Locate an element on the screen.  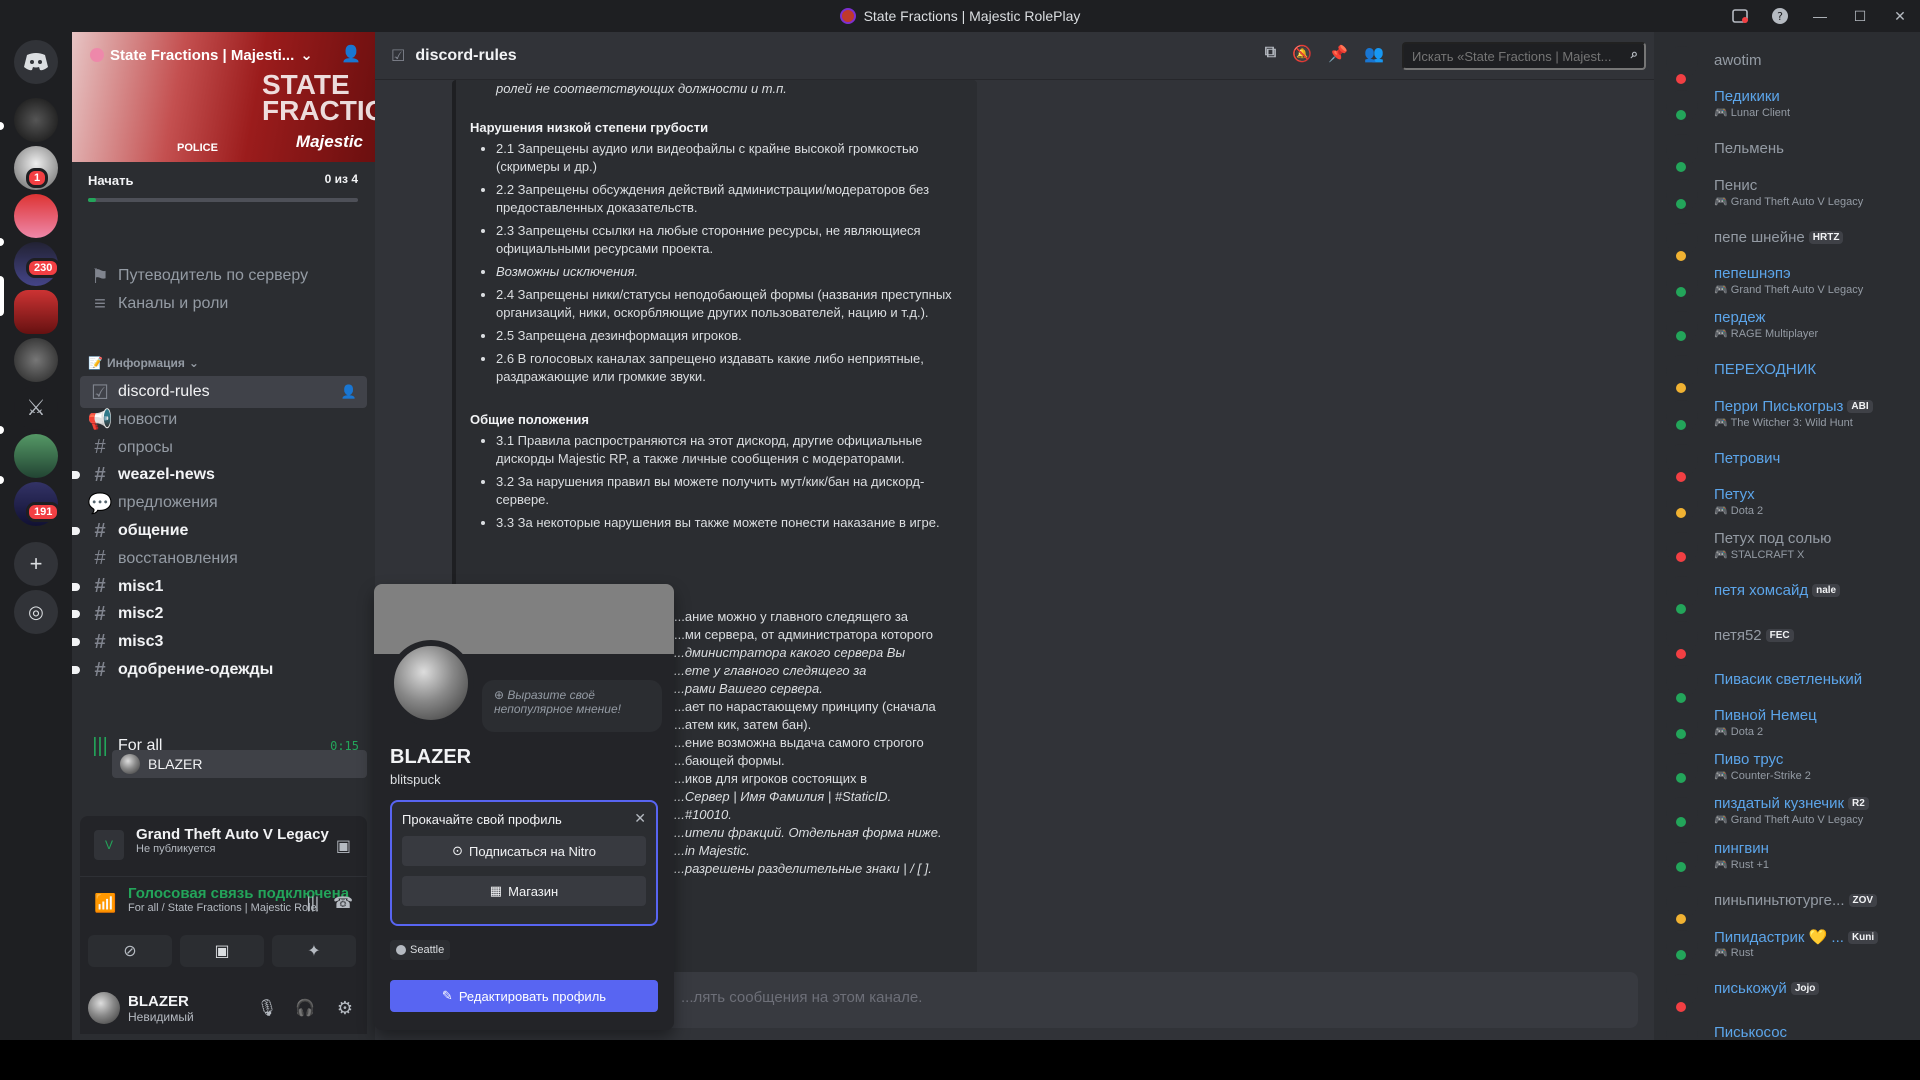
close-button: ✕ is located at coordinates (1900, 16).